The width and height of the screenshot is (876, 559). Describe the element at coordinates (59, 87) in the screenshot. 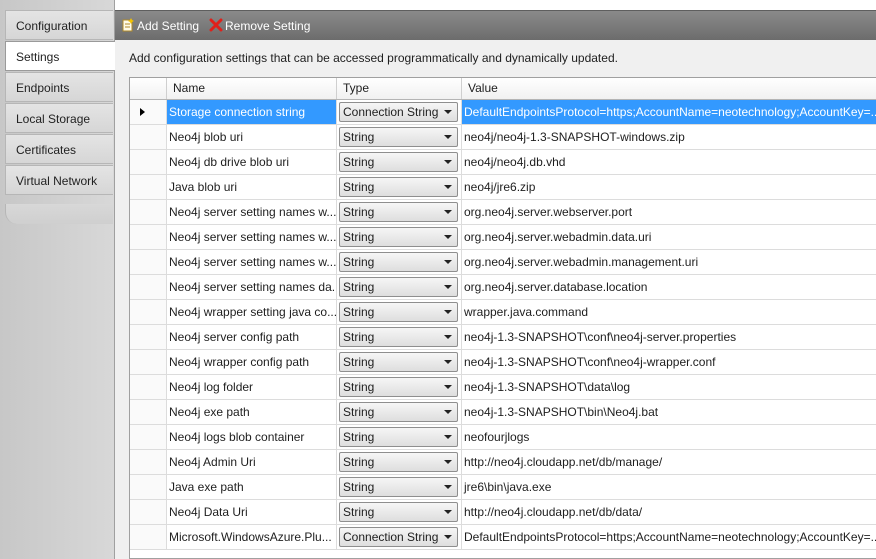

I see `tab-endpoints: Endpoints` at that location.